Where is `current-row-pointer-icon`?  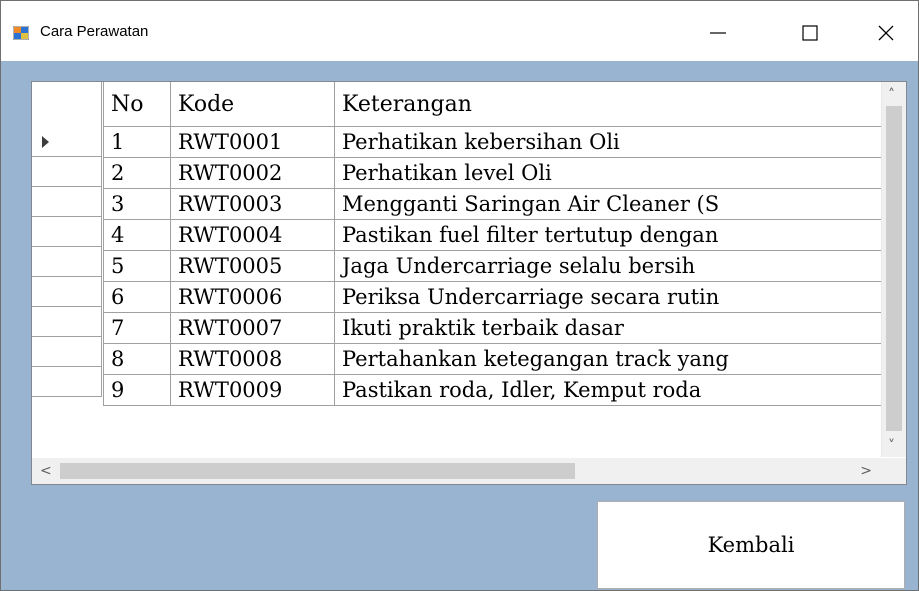
current-row-pointer-icon is located at coordinates (45, 142).